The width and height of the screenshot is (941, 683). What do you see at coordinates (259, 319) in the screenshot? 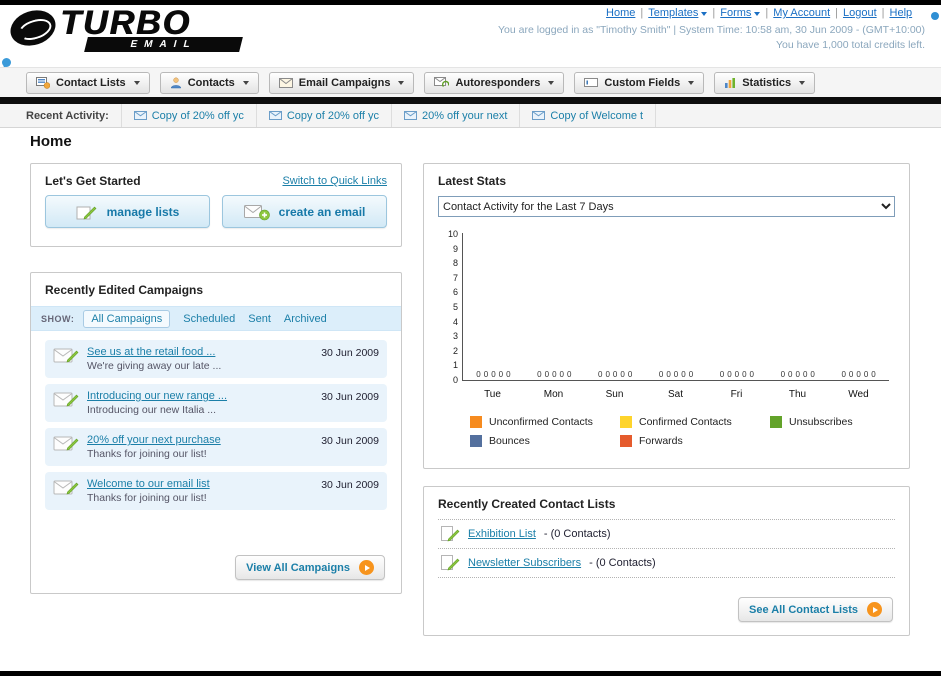
I see `campaign-filter-tab: Sent` at bounding box center [259, 319].